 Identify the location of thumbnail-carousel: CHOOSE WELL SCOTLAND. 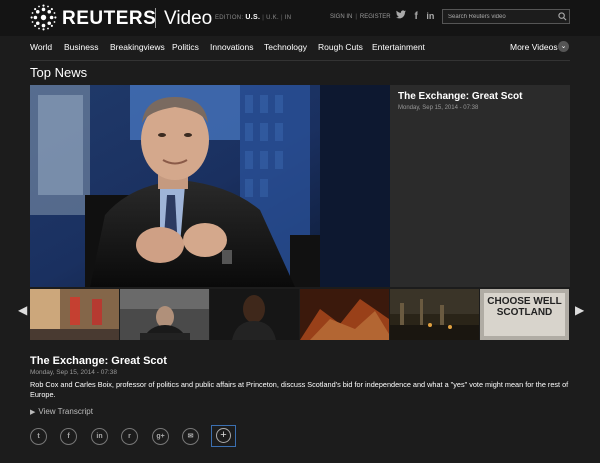
(300, 314).